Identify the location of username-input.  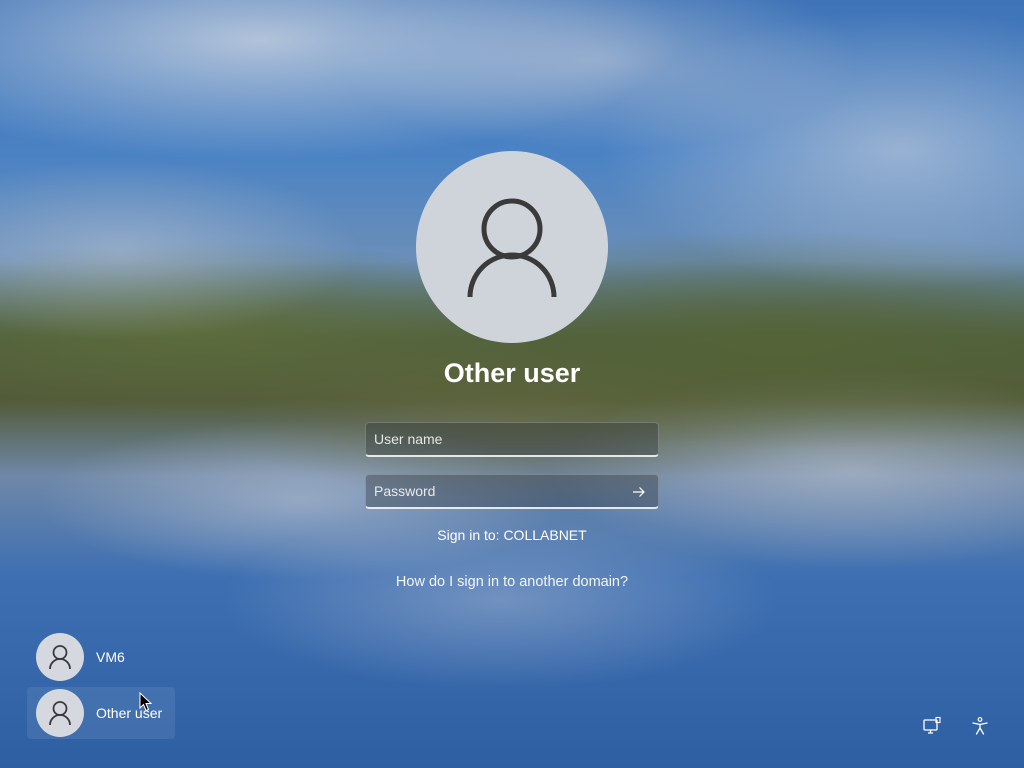
(512, 439).